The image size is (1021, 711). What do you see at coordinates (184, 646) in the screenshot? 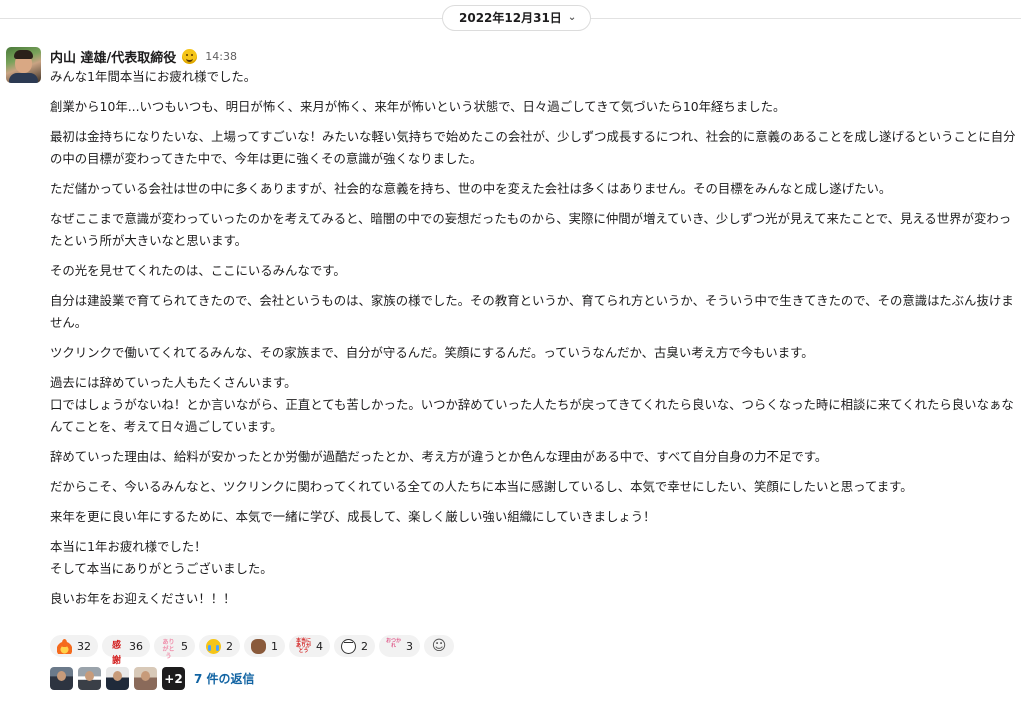
I see `reaction-count: 5` at bounding box center [184, 646].